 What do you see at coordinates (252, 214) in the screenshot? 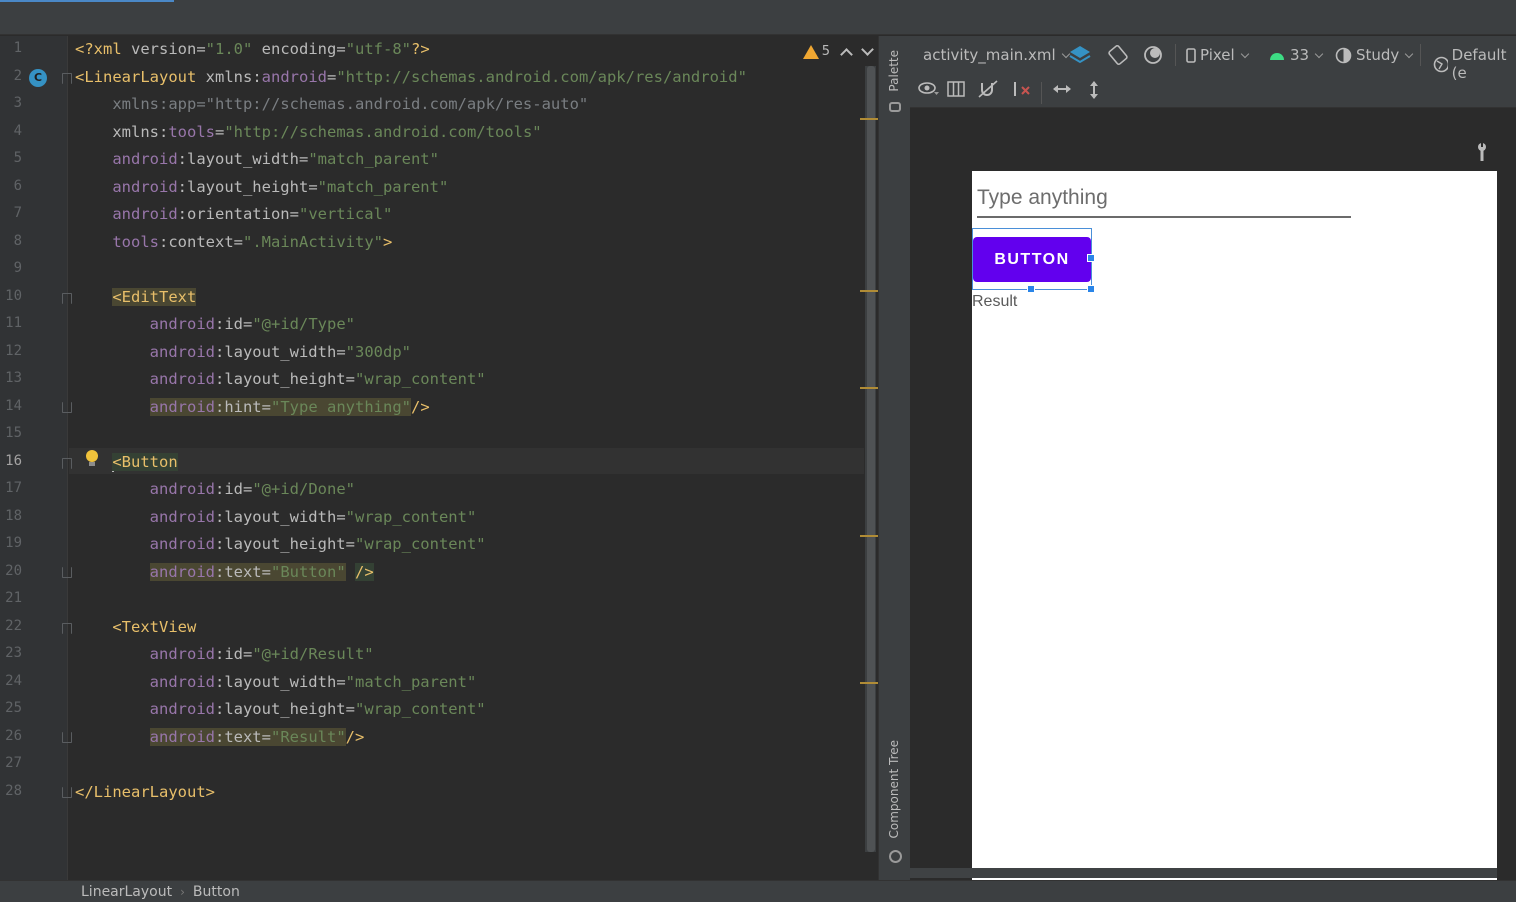
I see `code-line-7: android:orientation="vertical"` at bounding box center [252, 214].